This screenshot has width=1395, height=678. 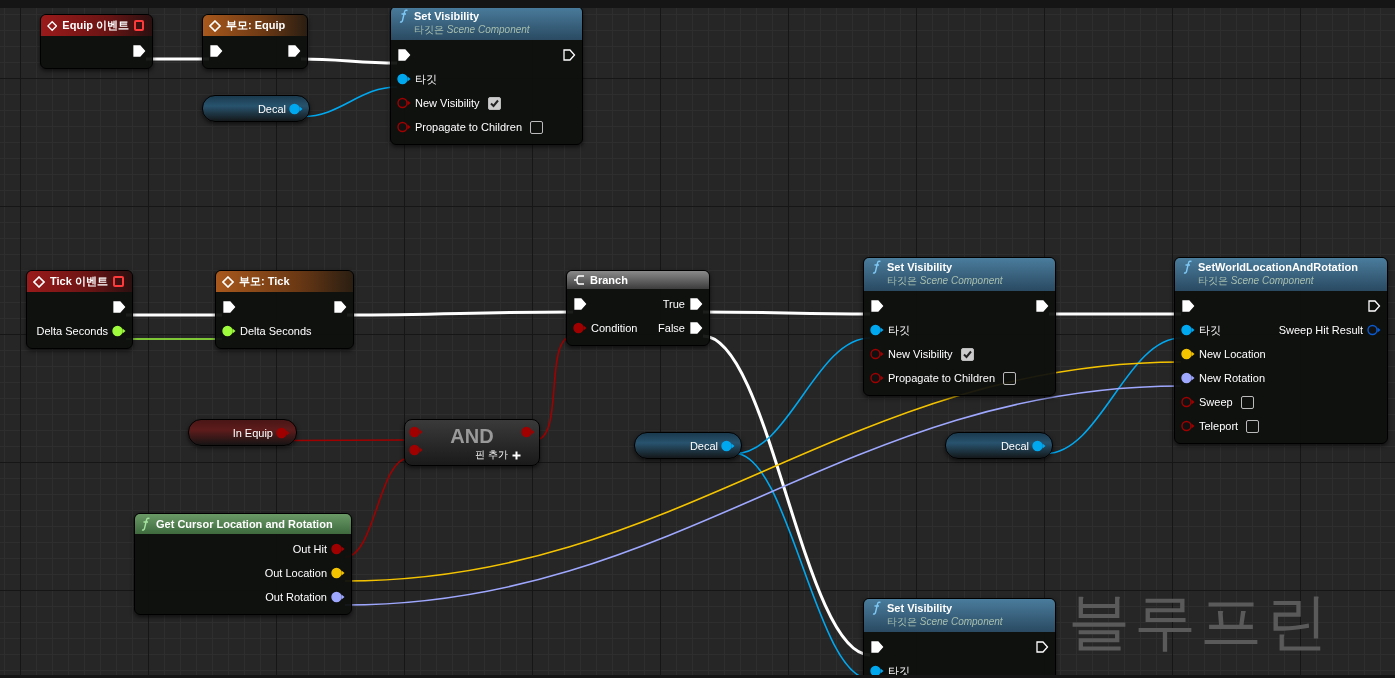 I want to click on branch-icon, so click(x=579, y=280).